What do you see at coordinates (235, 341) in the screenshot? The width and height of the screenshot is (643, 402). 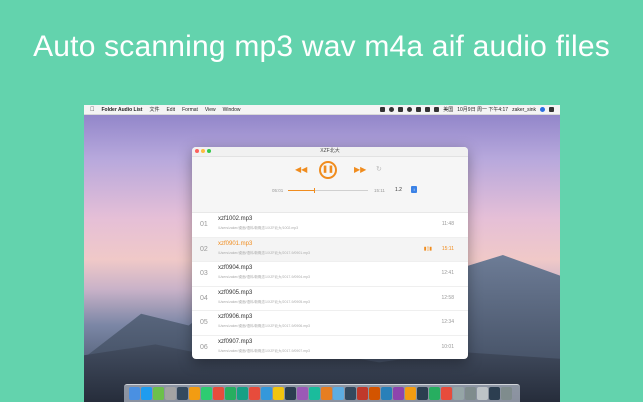 I see `track-filename: xzf0907.mp3` at bounding box center [235, 341].